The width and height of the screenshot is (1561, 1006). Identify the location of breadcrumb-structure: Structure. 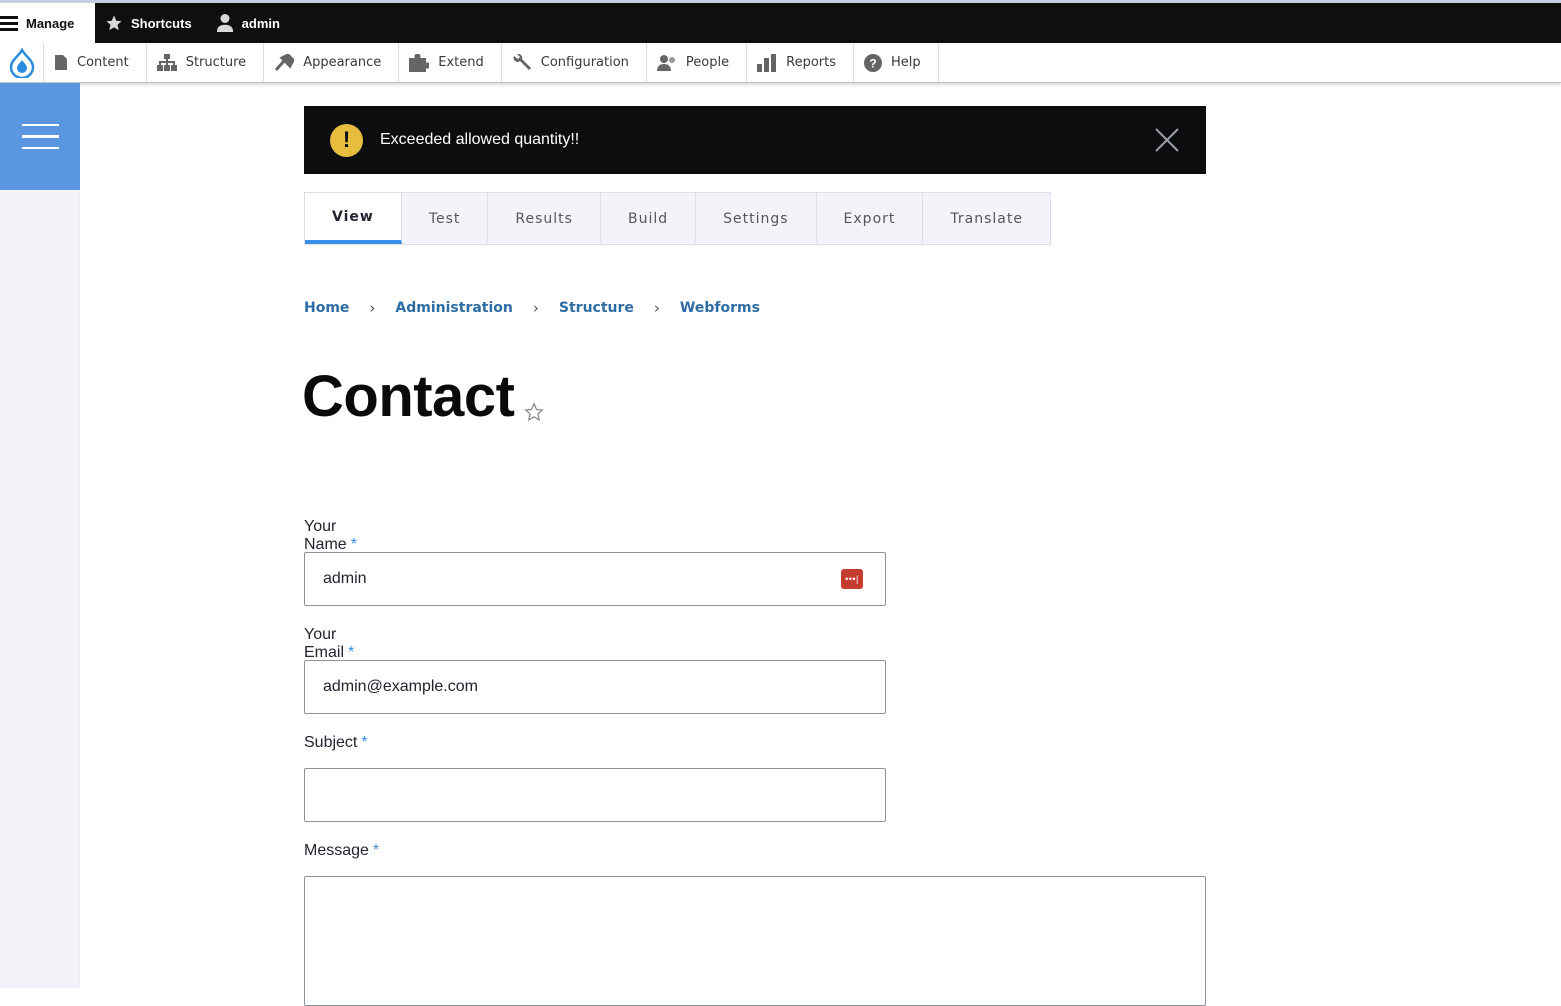
(596, 308).